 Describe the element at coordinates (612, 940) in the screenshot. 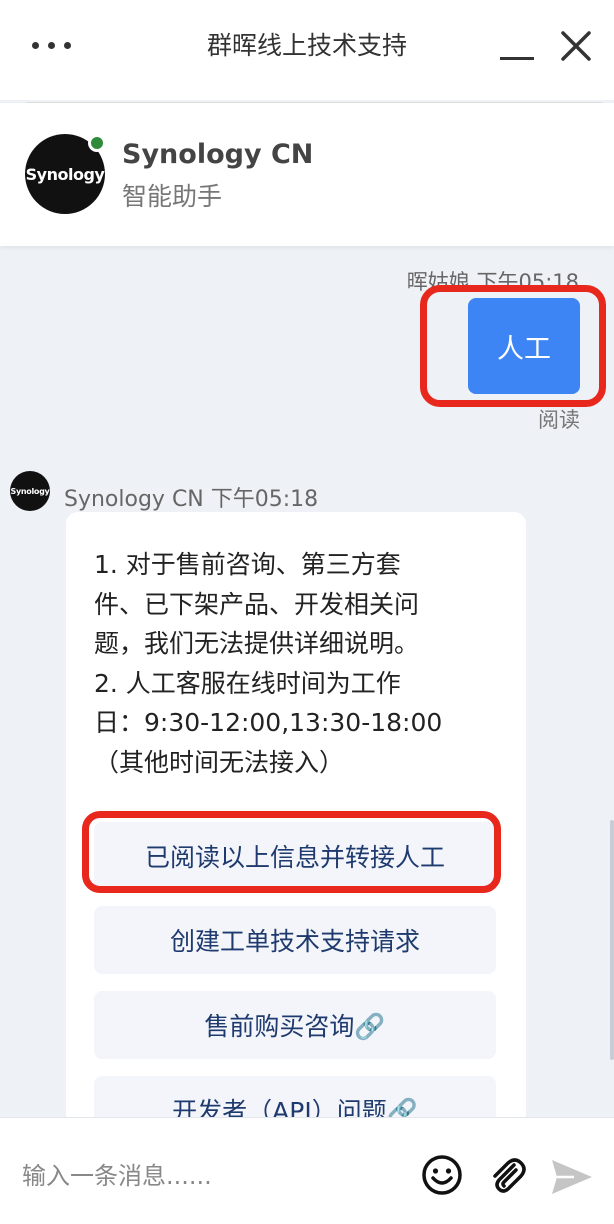

I see `scrollbar` at that location.